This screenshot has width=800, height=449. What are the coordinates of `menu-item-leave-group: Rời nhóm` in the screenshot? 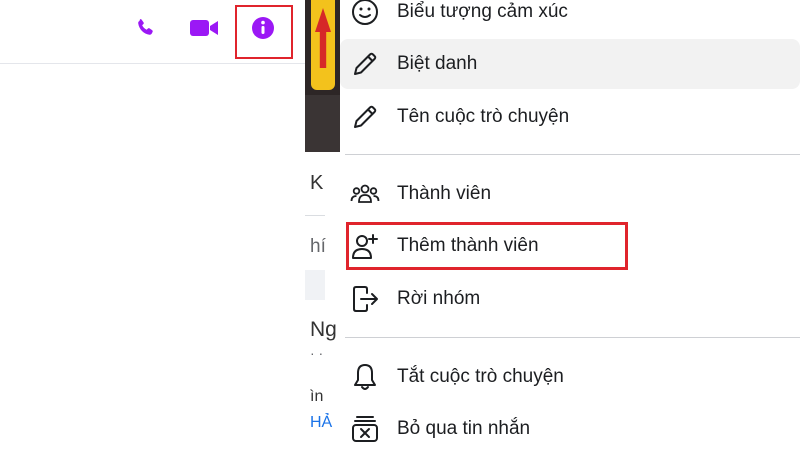 It's located at (570, 299).